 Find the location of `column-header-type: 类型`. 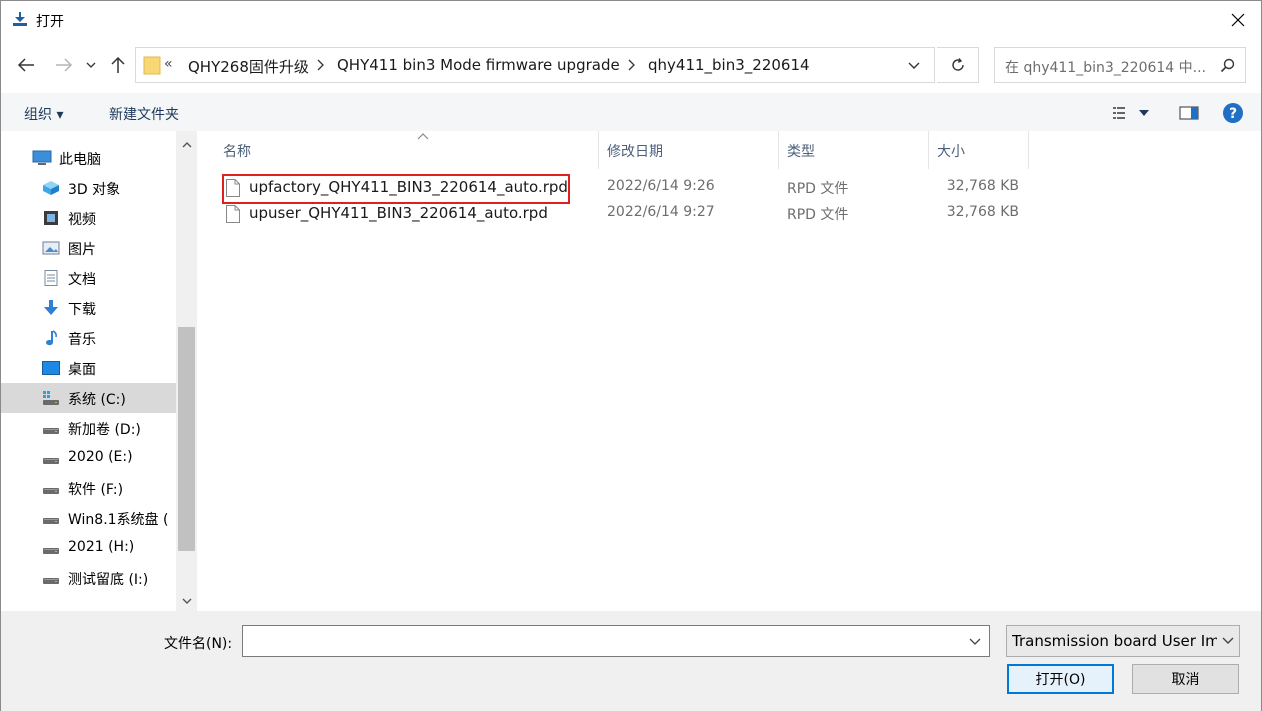

column-header-type: 类型 is located at coordinates (854, 150).